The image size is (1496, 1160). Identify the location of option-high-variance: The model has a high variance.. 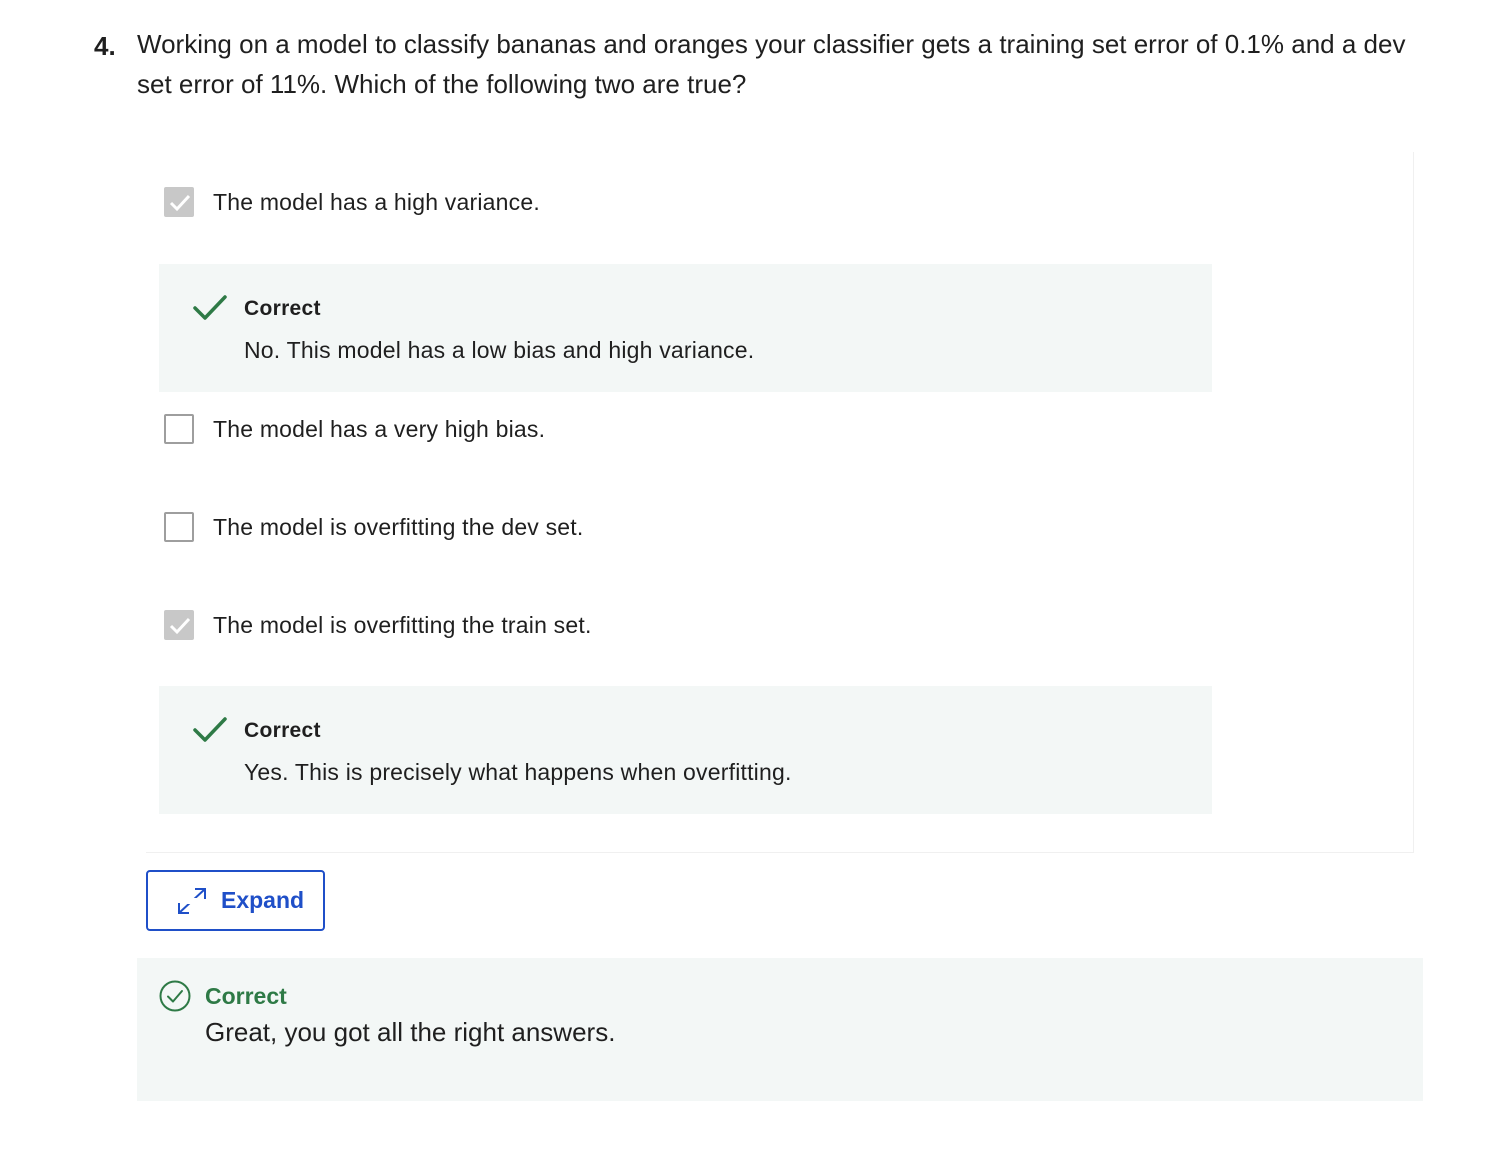
(352, 202).